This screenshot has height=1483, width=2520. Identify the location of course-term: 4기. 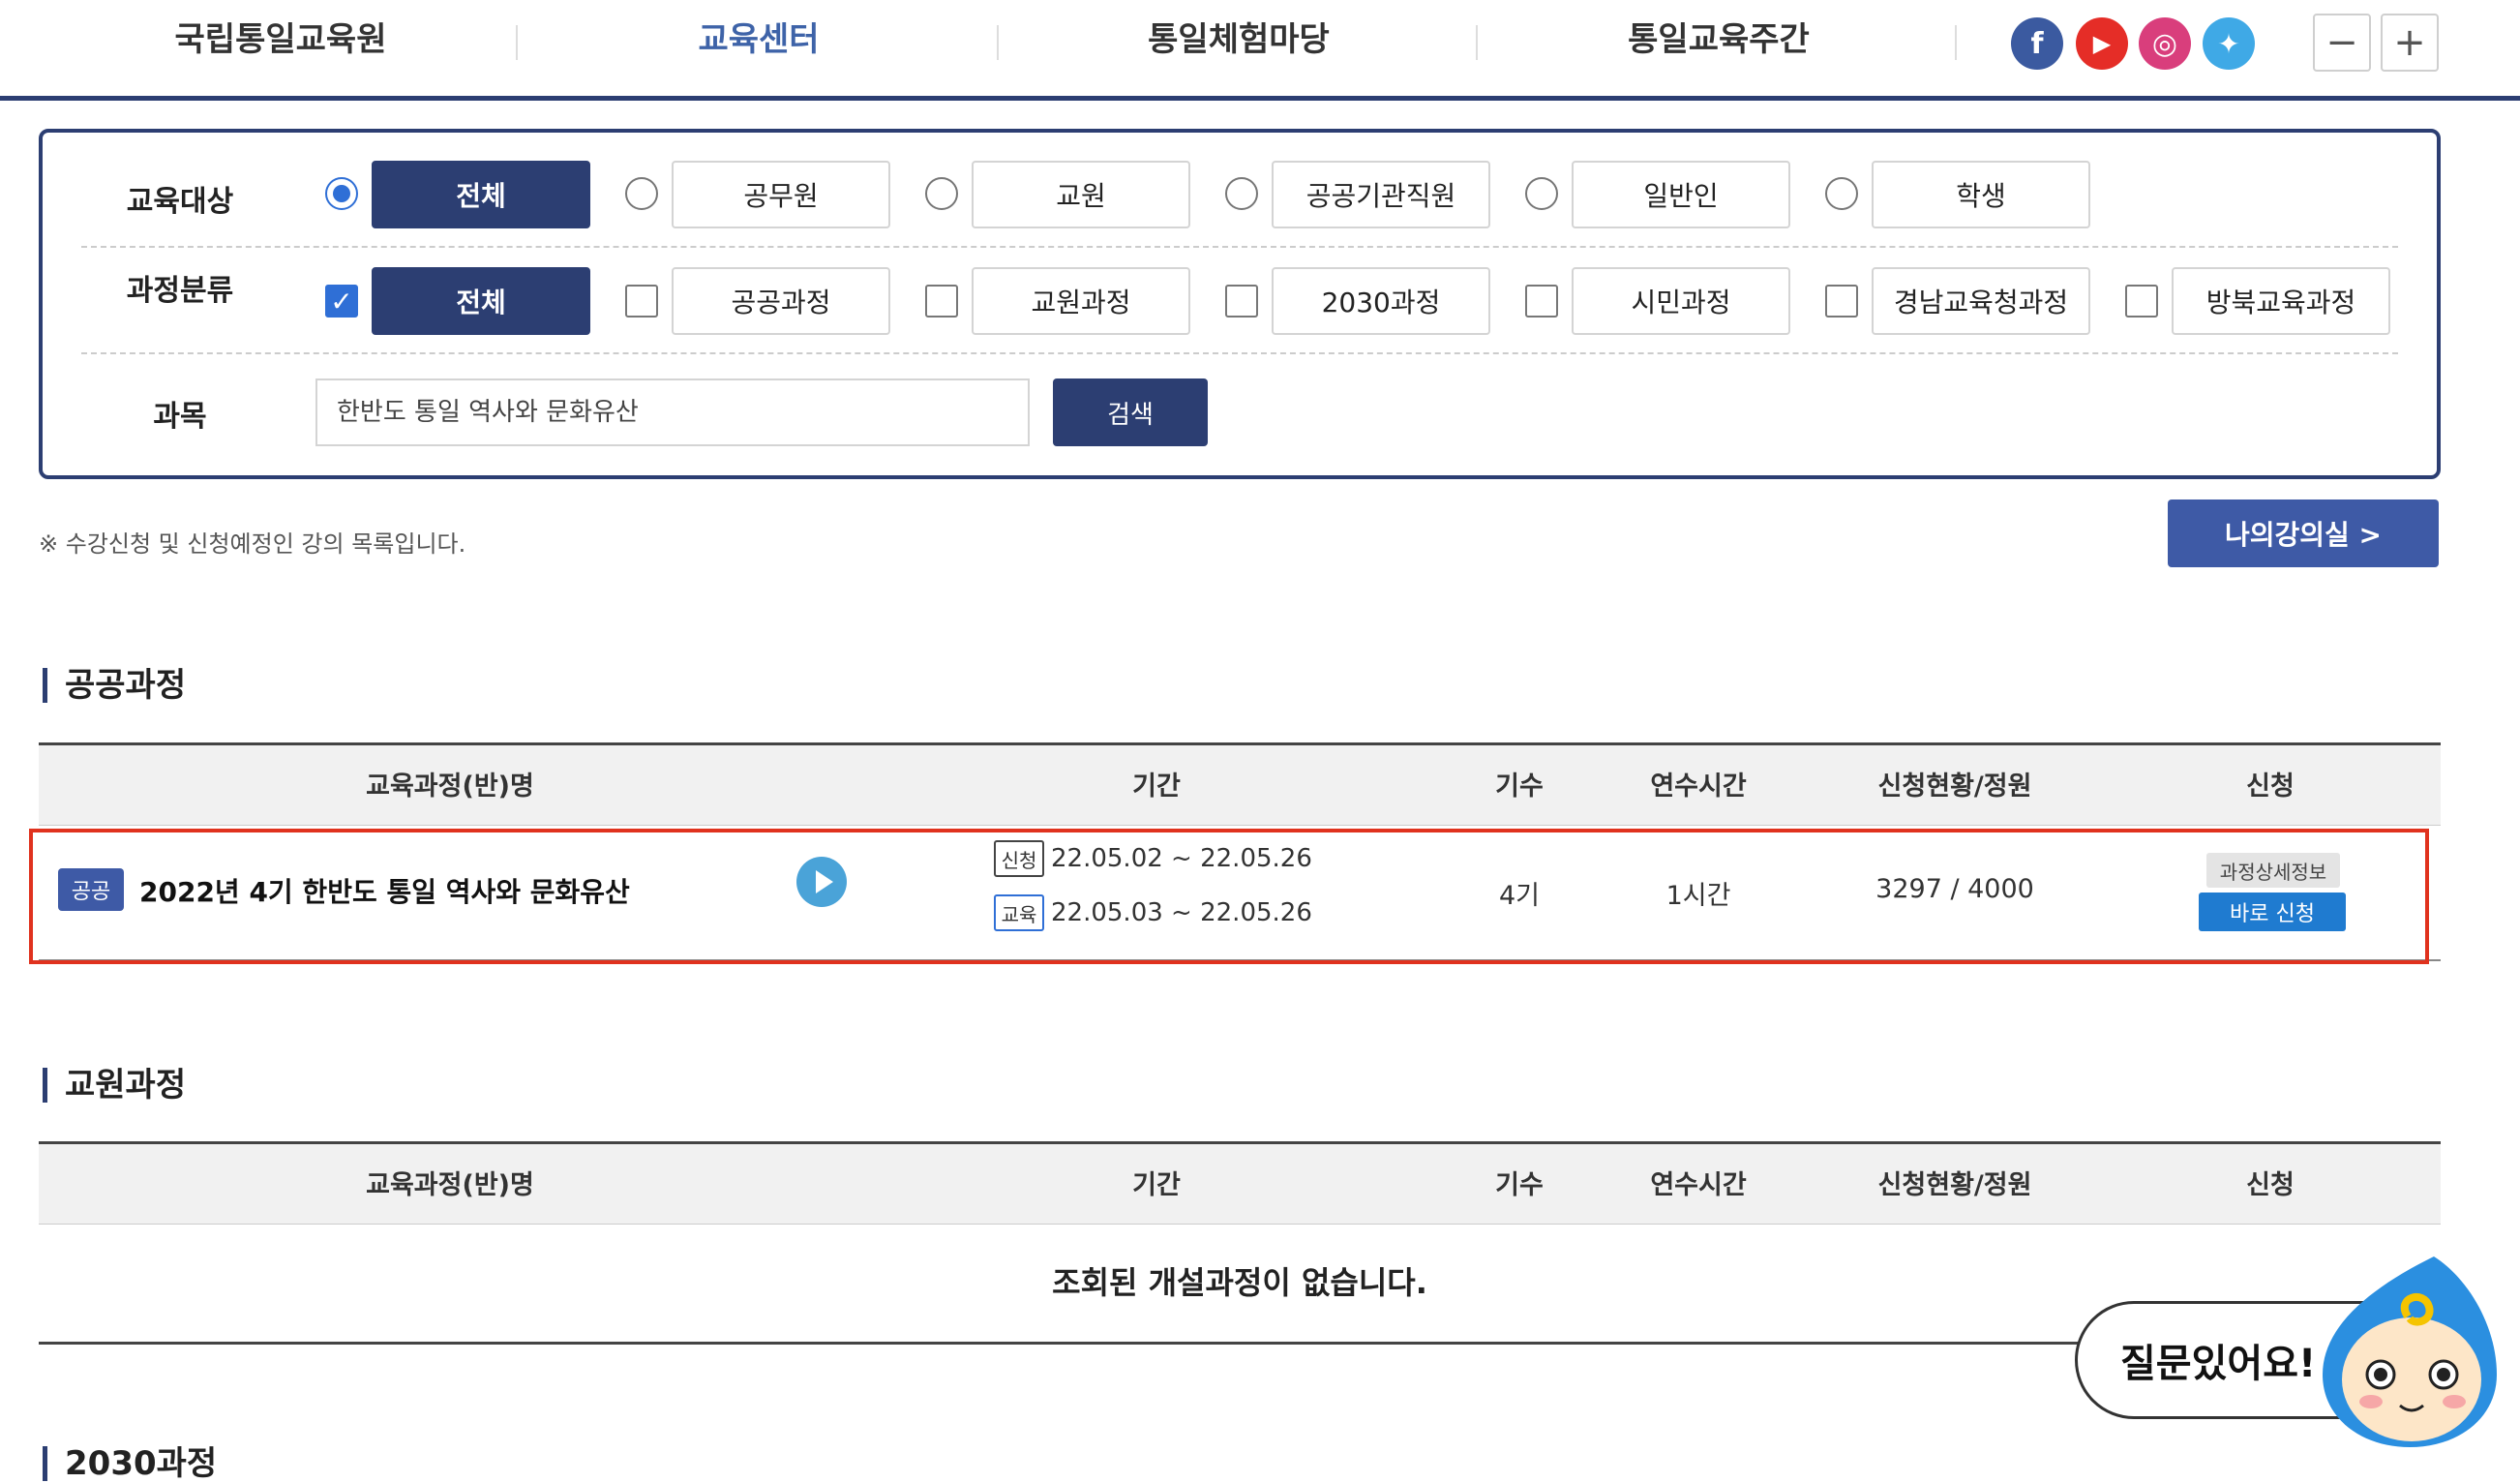
(1520, 896).